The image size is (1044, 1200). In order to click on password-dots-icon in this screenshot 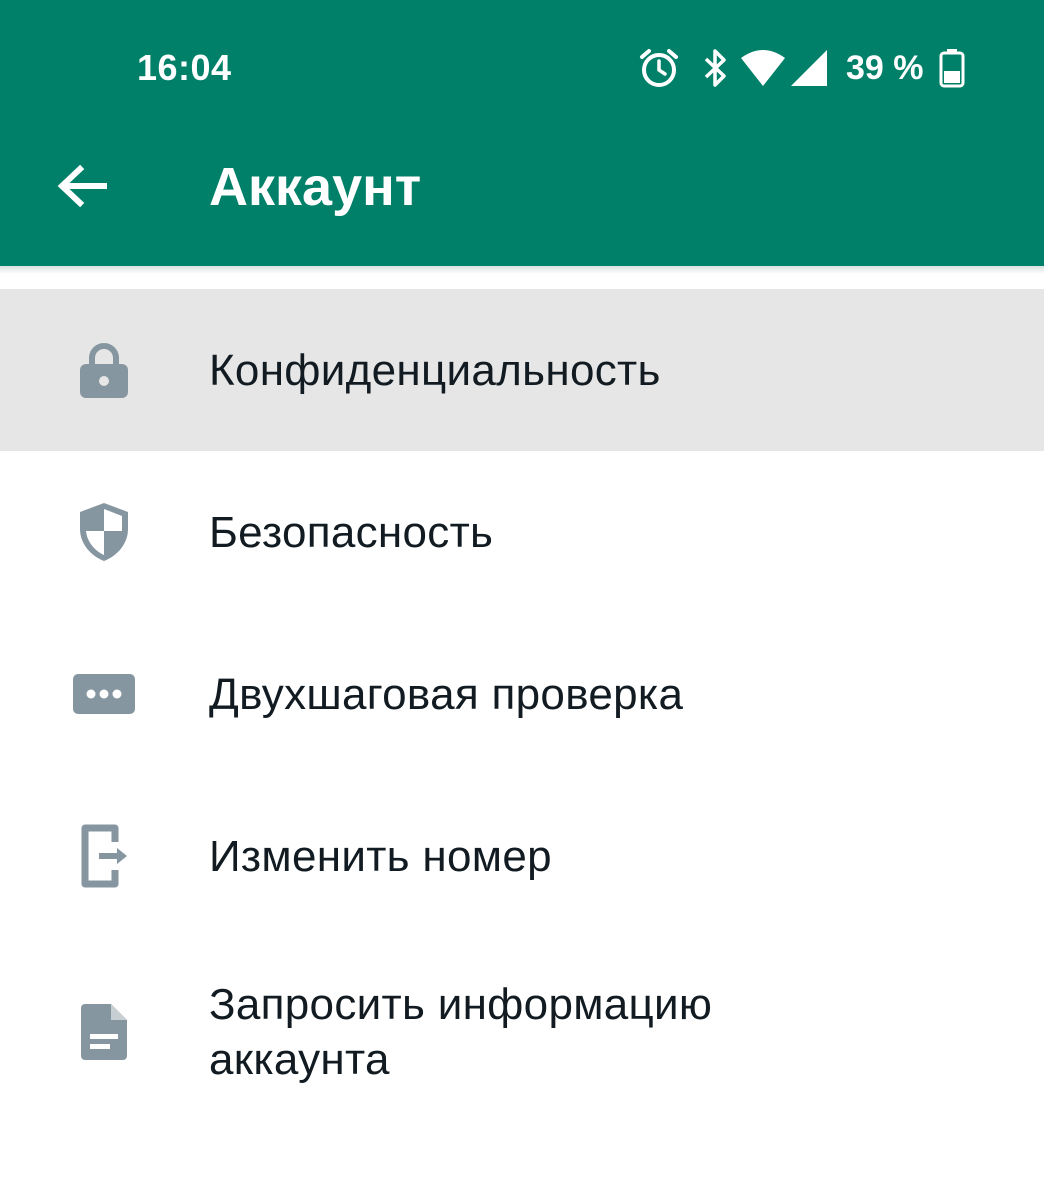, I will do `click(104, 694)`.